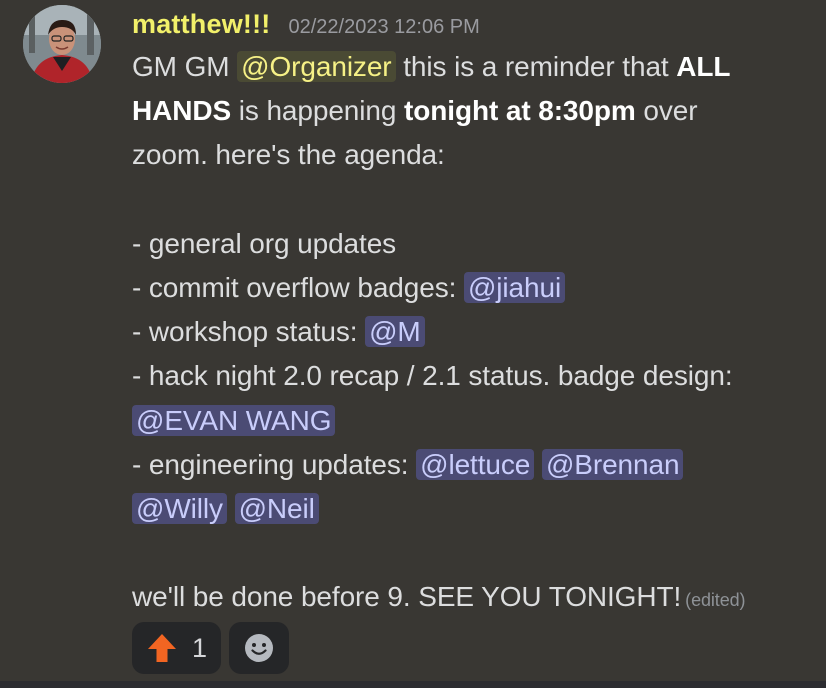 The width and height of the screenshot is (826, 688). What do you see at coordinates (520, 111) in the screenshot?
I see `bold-text: tonight at 8:30pm` at bounding box center [520, 111].